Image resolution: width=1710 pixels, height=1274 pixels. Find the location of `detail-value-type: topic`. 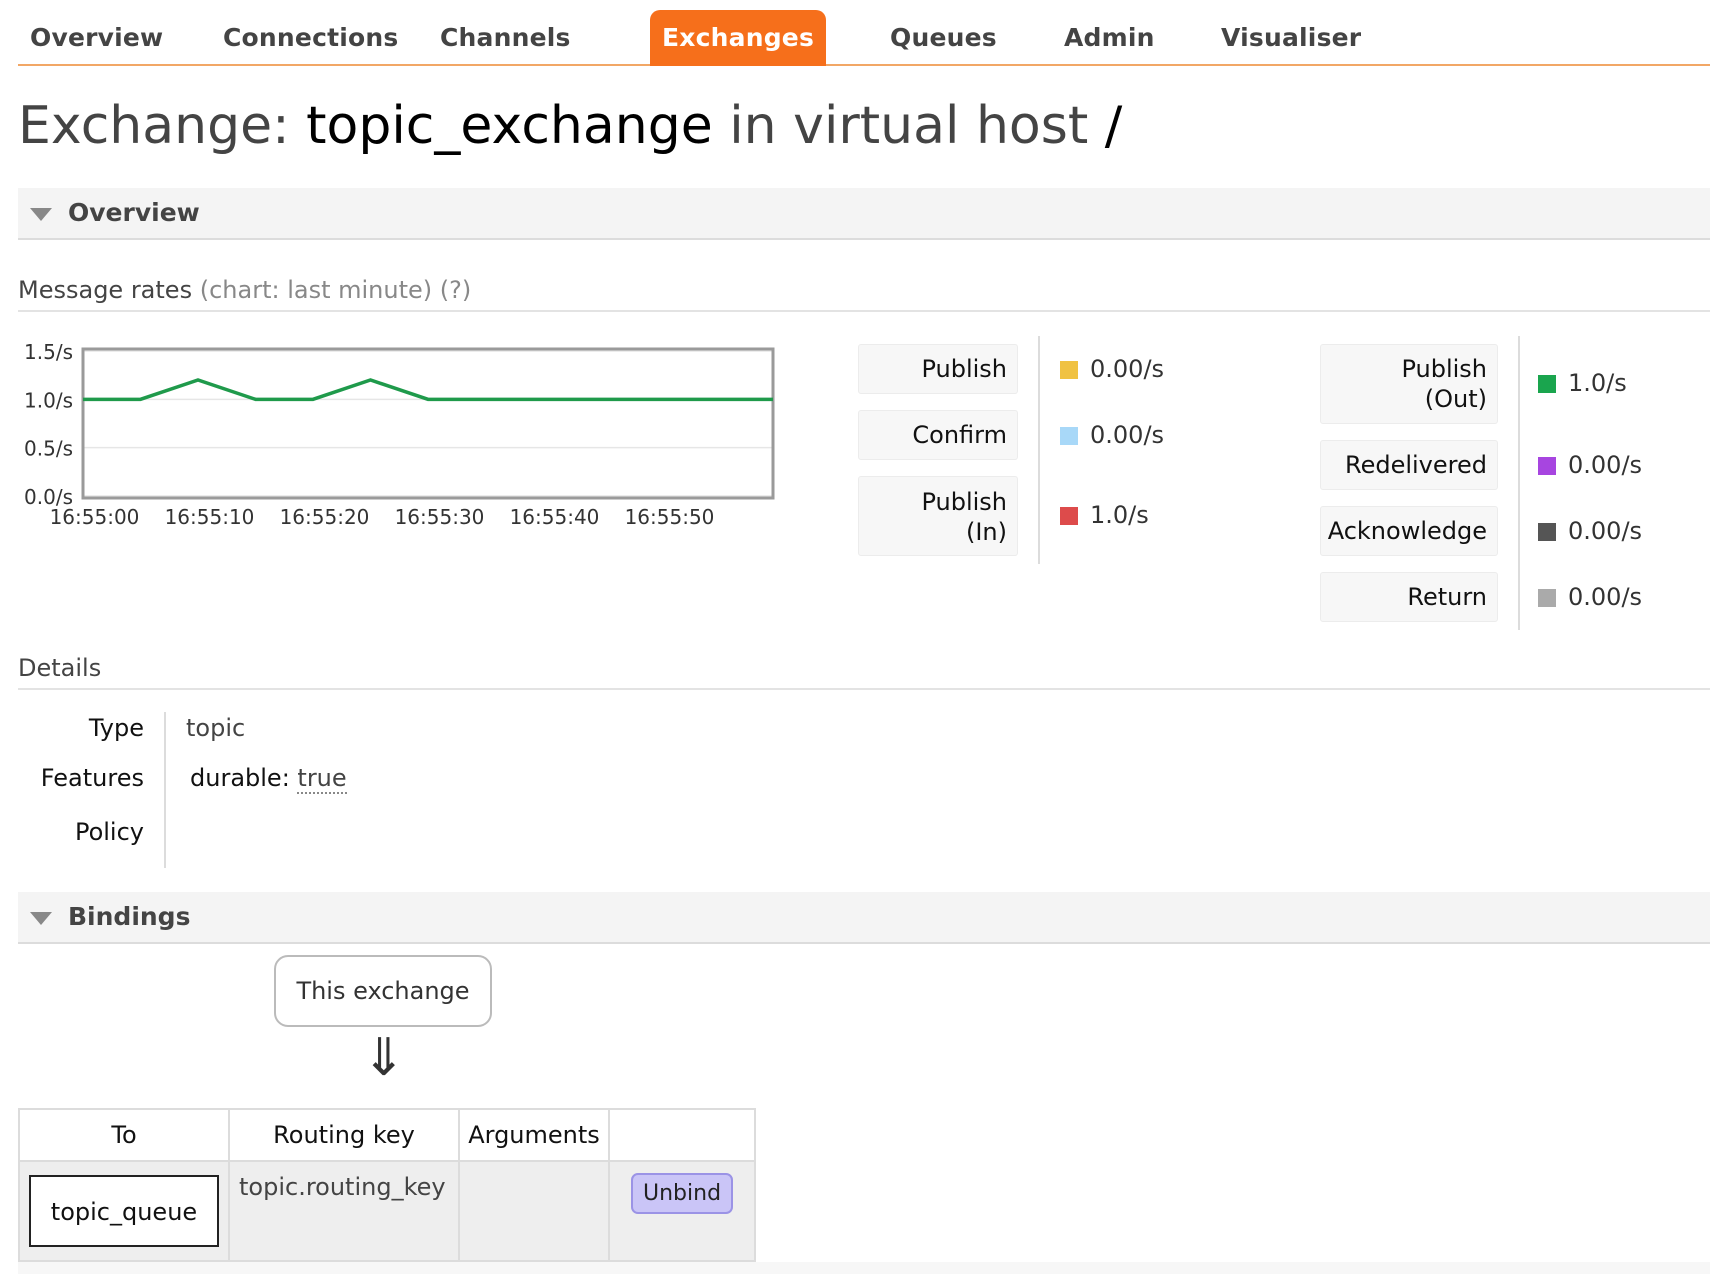

detail-value-type: topic is located at coordinates (216, 728).